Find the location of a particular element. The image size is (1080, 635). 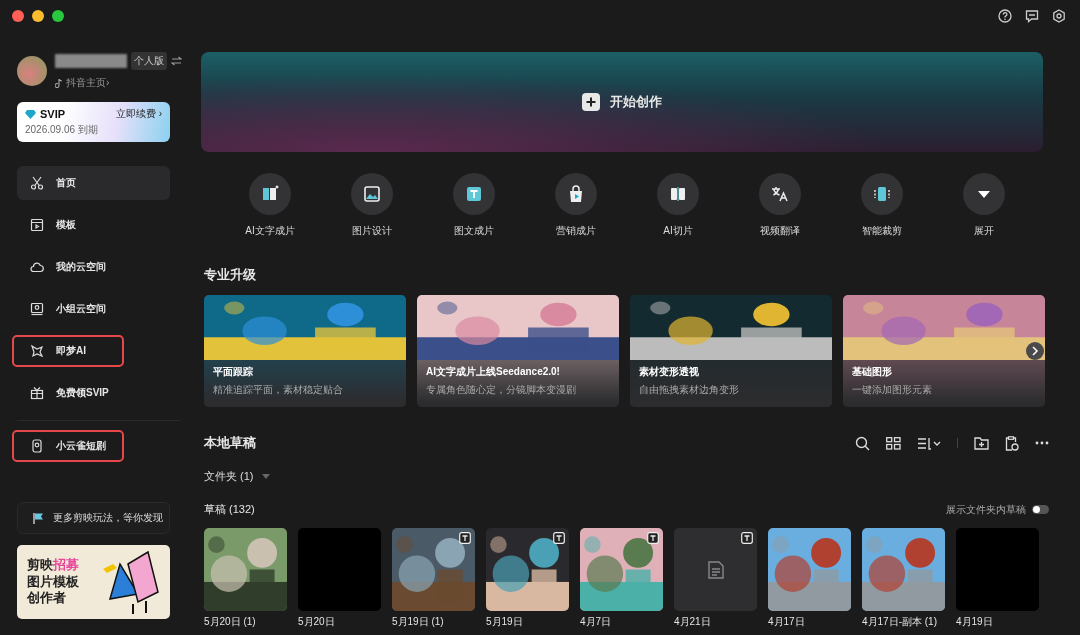

draft-name: 4月7日 is located at coordinates (596, 622).